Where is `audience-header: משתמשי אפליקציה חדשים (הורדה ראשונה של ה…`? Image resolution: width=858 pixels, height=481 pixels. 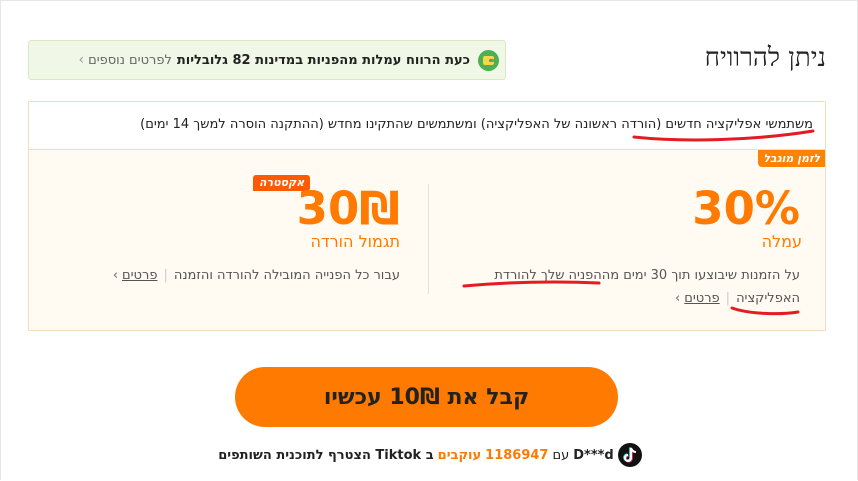 audience-header: משתמשי אפליקציה חדשים (הורדה ראשונה של ה… is located at coordinates (427, 126).